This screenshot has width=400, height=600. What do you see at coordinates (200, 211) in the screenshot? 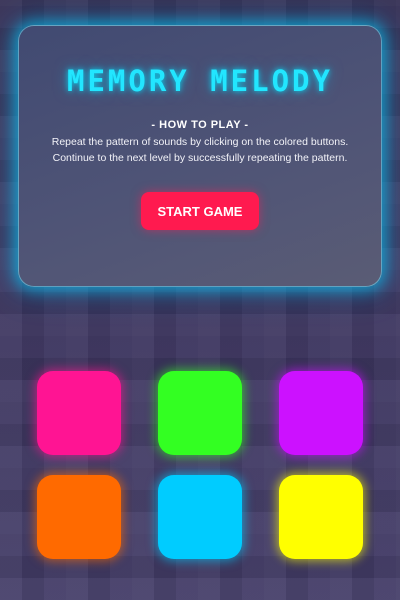
I see `start-game-button: START GAME` at bounding box center [200, 211].